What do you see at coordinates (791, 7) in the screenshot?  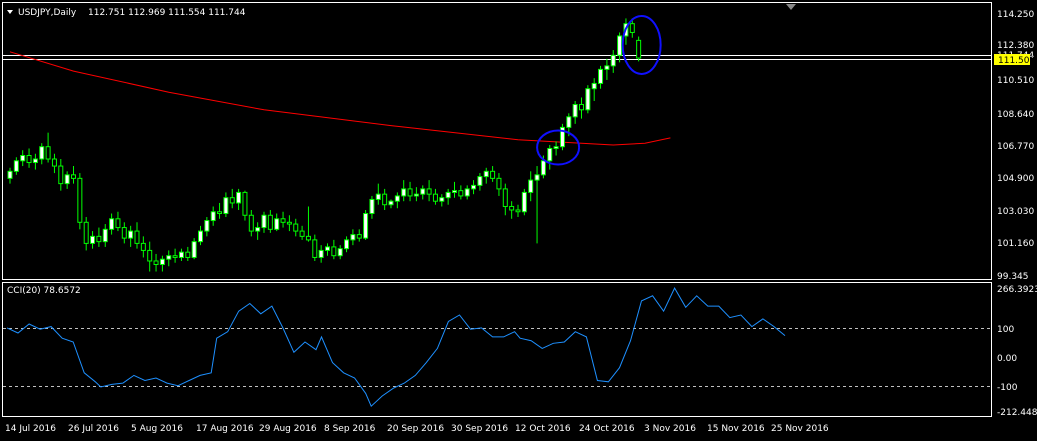 I see `chart-shift-marker-icon` at bounding box center [791, 7].